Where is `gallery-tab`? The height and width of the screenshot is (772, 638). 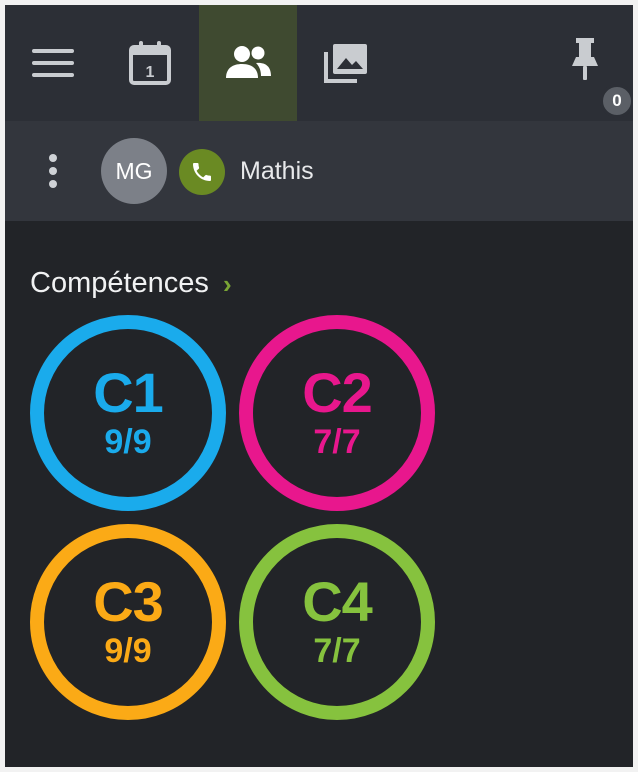 gallery-tab is located at coordinates (346, 63).